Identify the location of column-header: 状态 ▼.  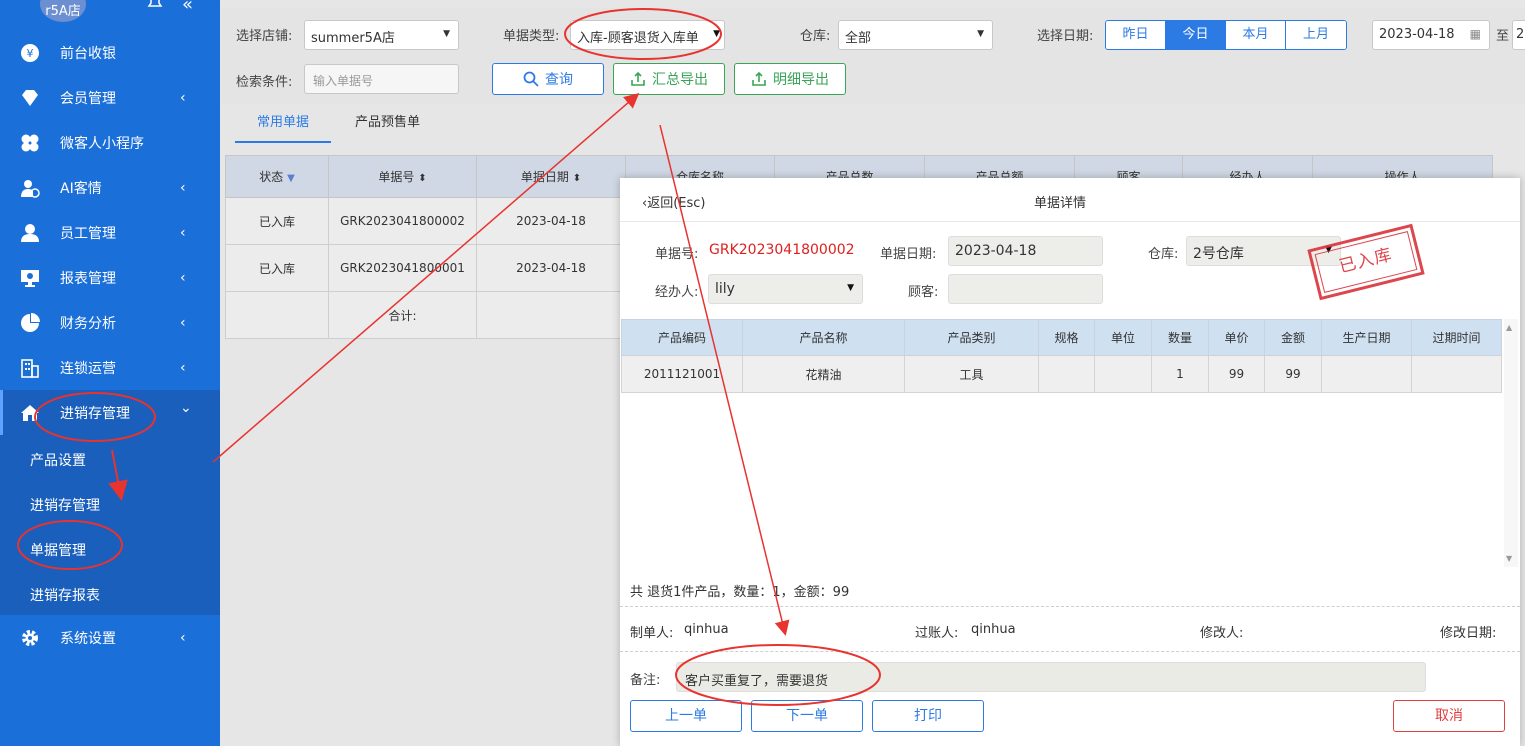
(277, 176).